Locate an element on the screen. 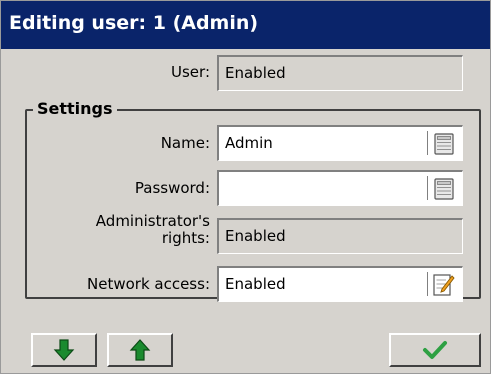 The image size is (491, 374). title-bar: Editing user: 1 (Admin) is located at coordinates (245, 25).